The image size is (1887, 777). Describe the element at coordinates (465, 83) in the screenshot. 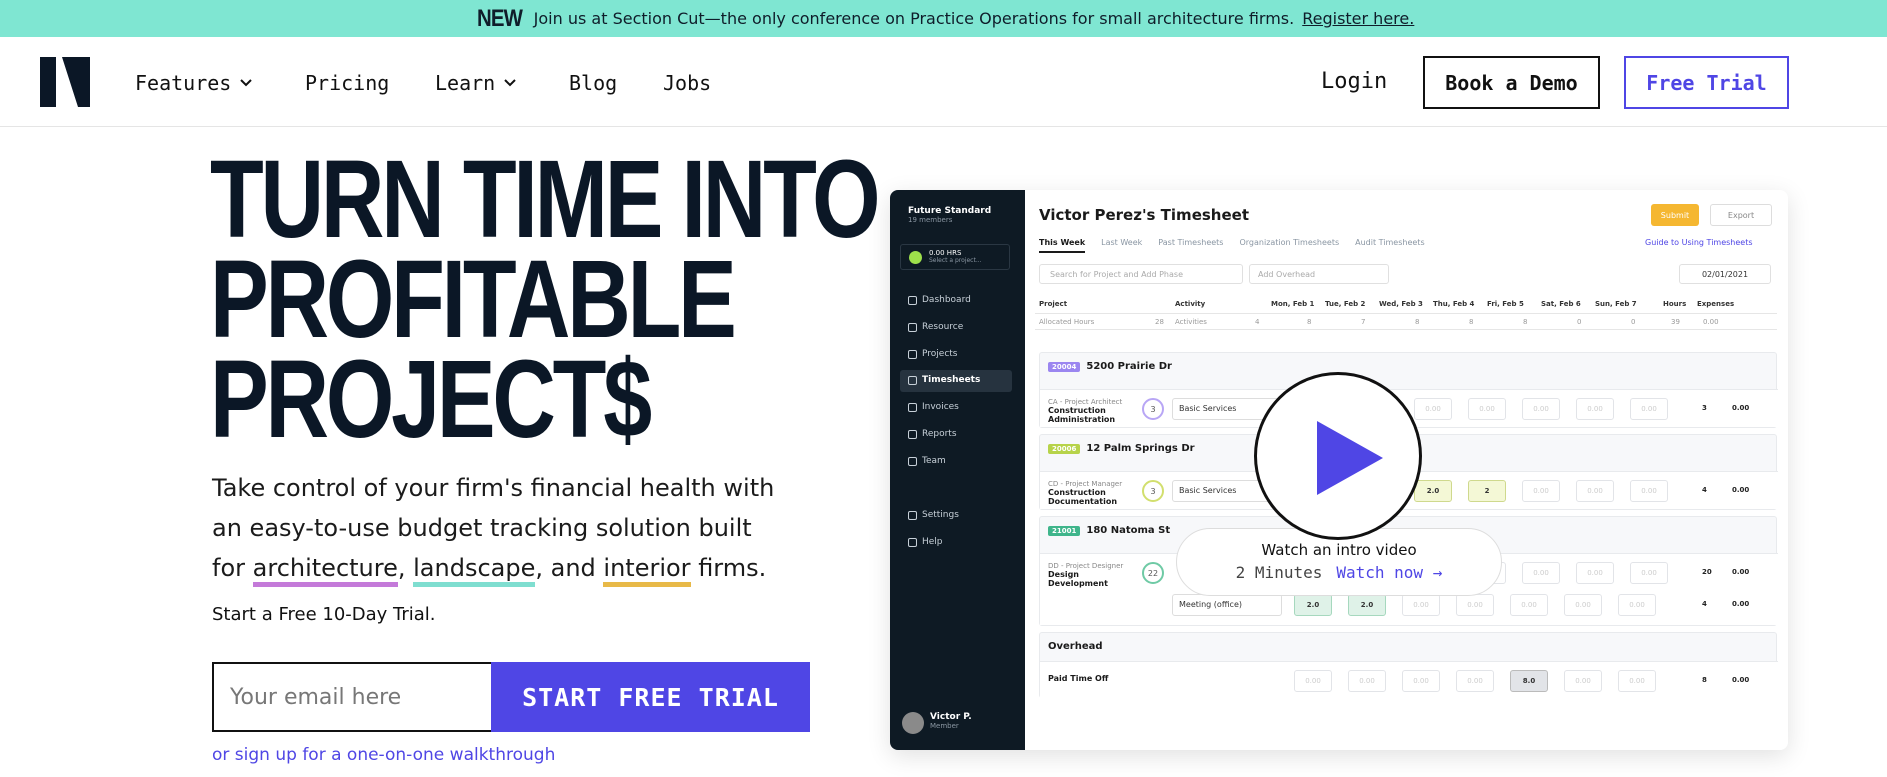

I see `nav-learn-label: Learn` at that location.